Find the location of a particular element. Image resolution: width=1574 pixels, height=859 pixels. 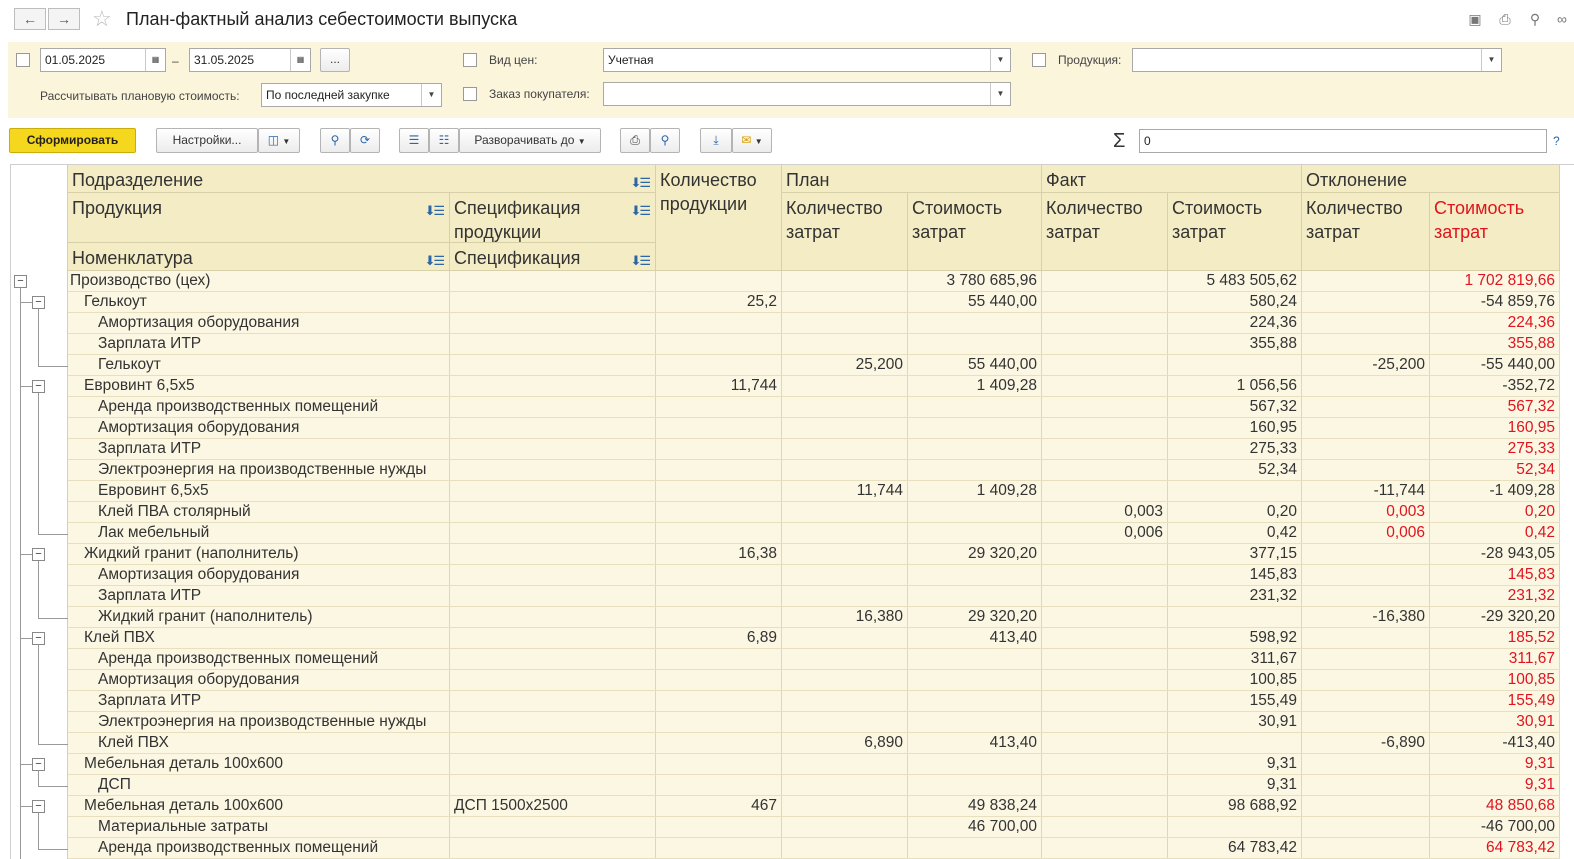

order-field: ▼ is located at coordinates (807, 94).